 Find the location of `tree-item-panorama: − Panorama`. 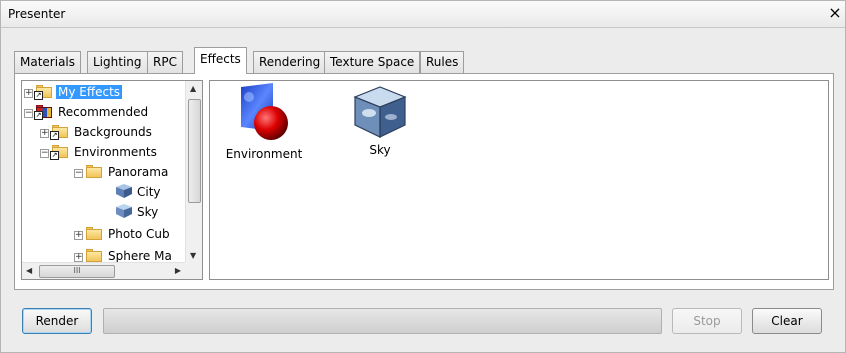

tree-item-panorama: − Panorama is located at coordinates (122, 173).